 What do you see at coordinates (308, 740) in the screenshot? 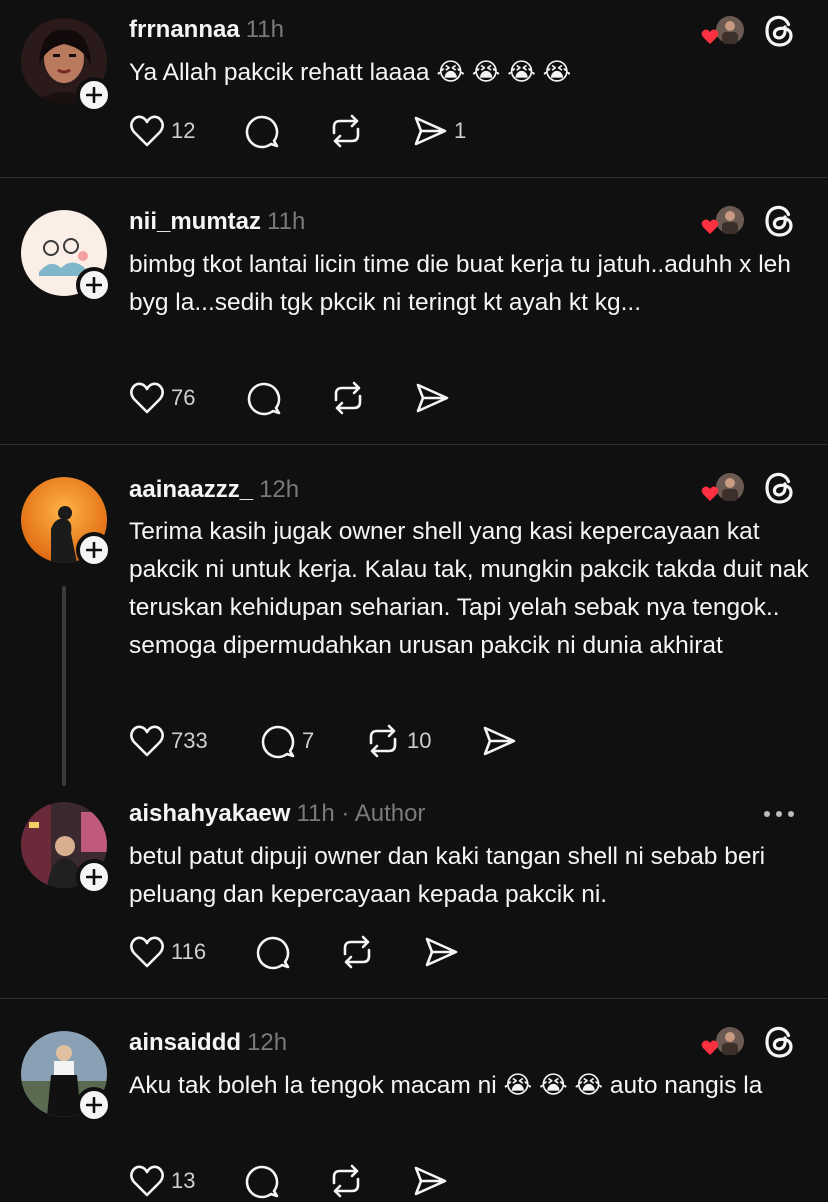
I see `reply-count: 7` at bounding box center [308, 740].